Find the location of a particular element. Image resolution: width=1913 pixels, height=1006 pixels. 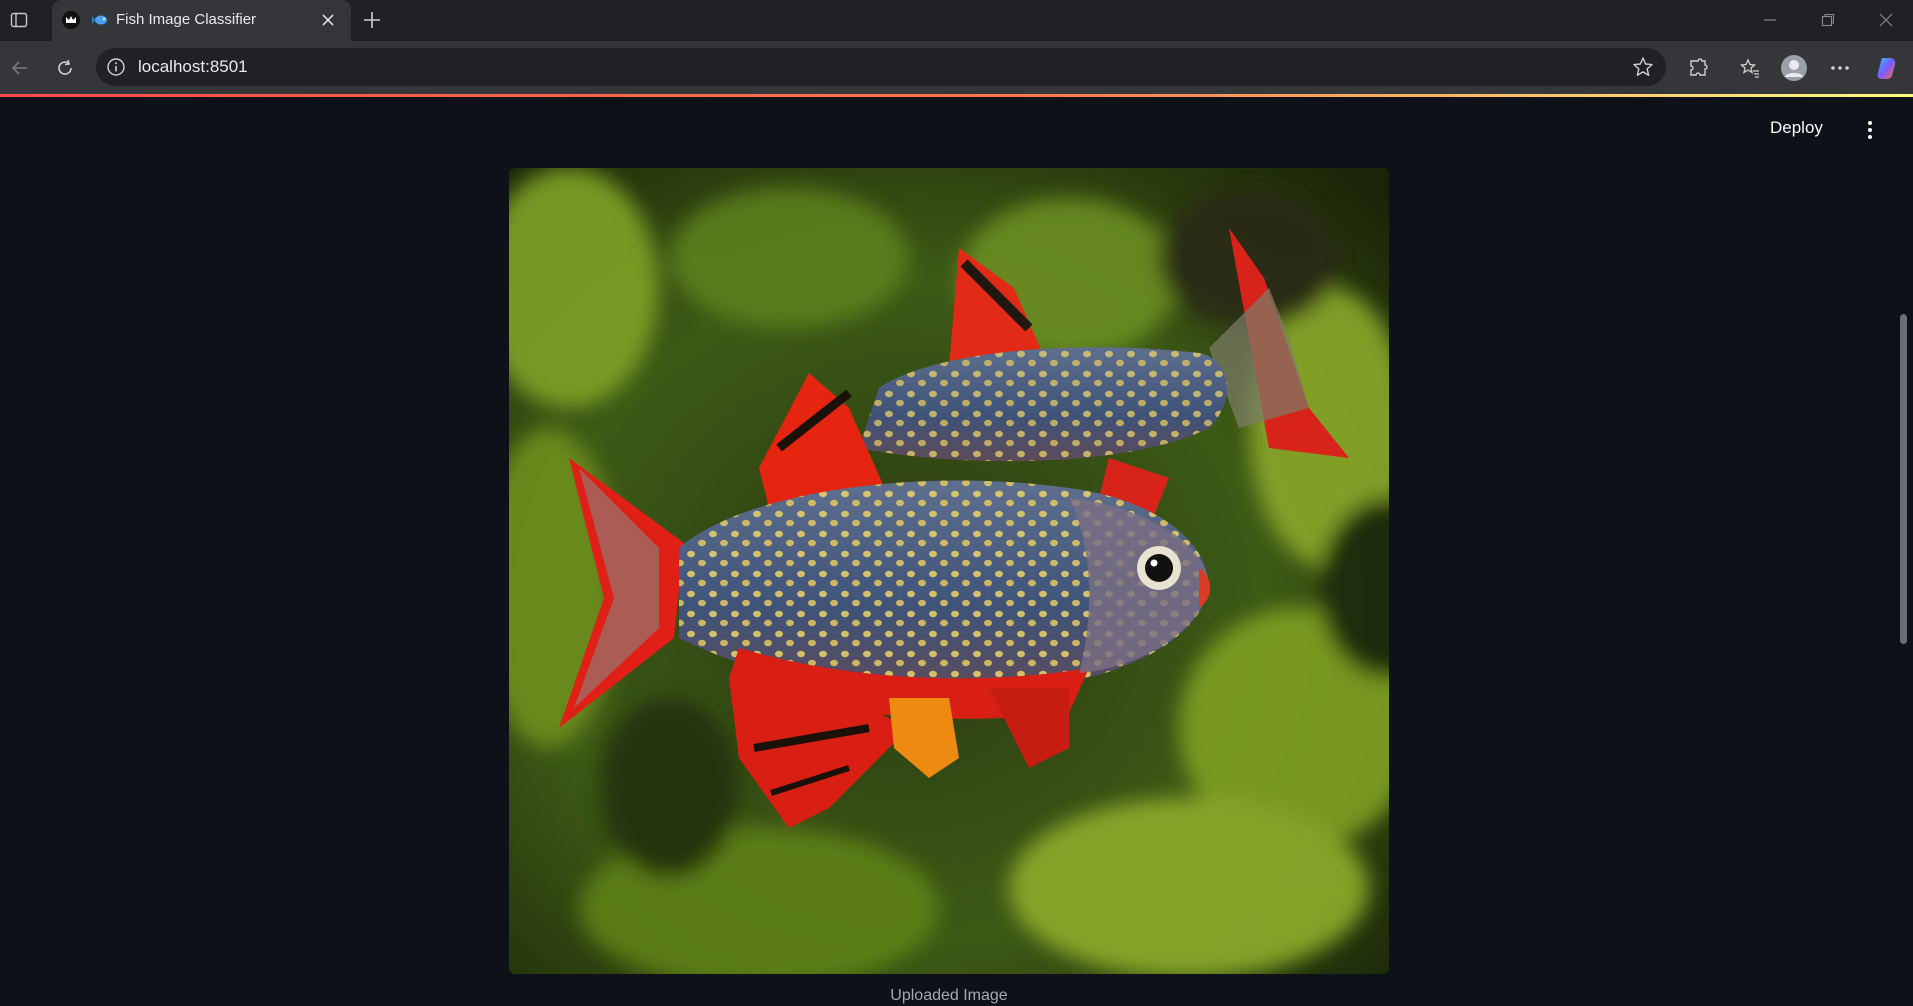

streamlit-crown-icon is located at coordinates (71, 20).